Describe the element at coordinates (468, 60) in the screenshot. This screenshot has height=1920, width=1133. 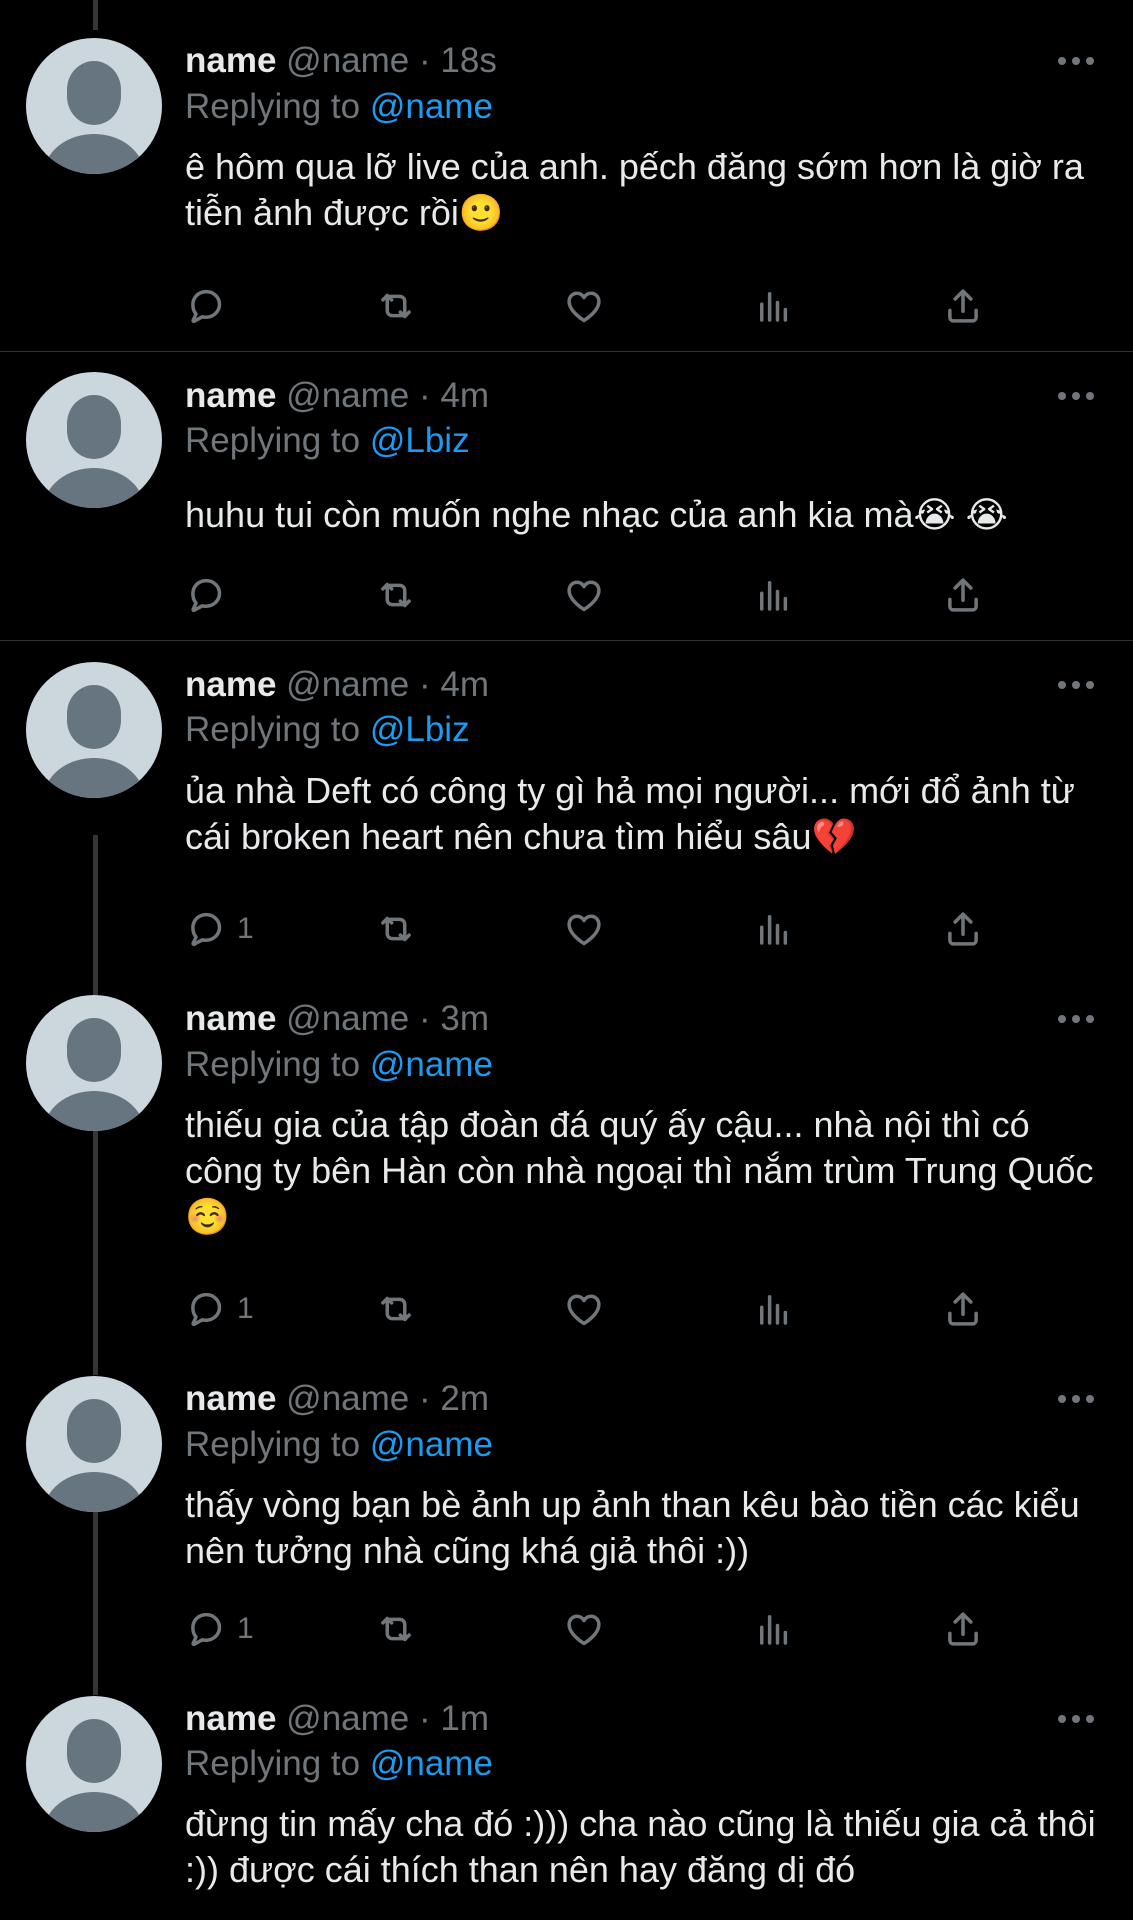
I see `timestamp: 18s` at that location.